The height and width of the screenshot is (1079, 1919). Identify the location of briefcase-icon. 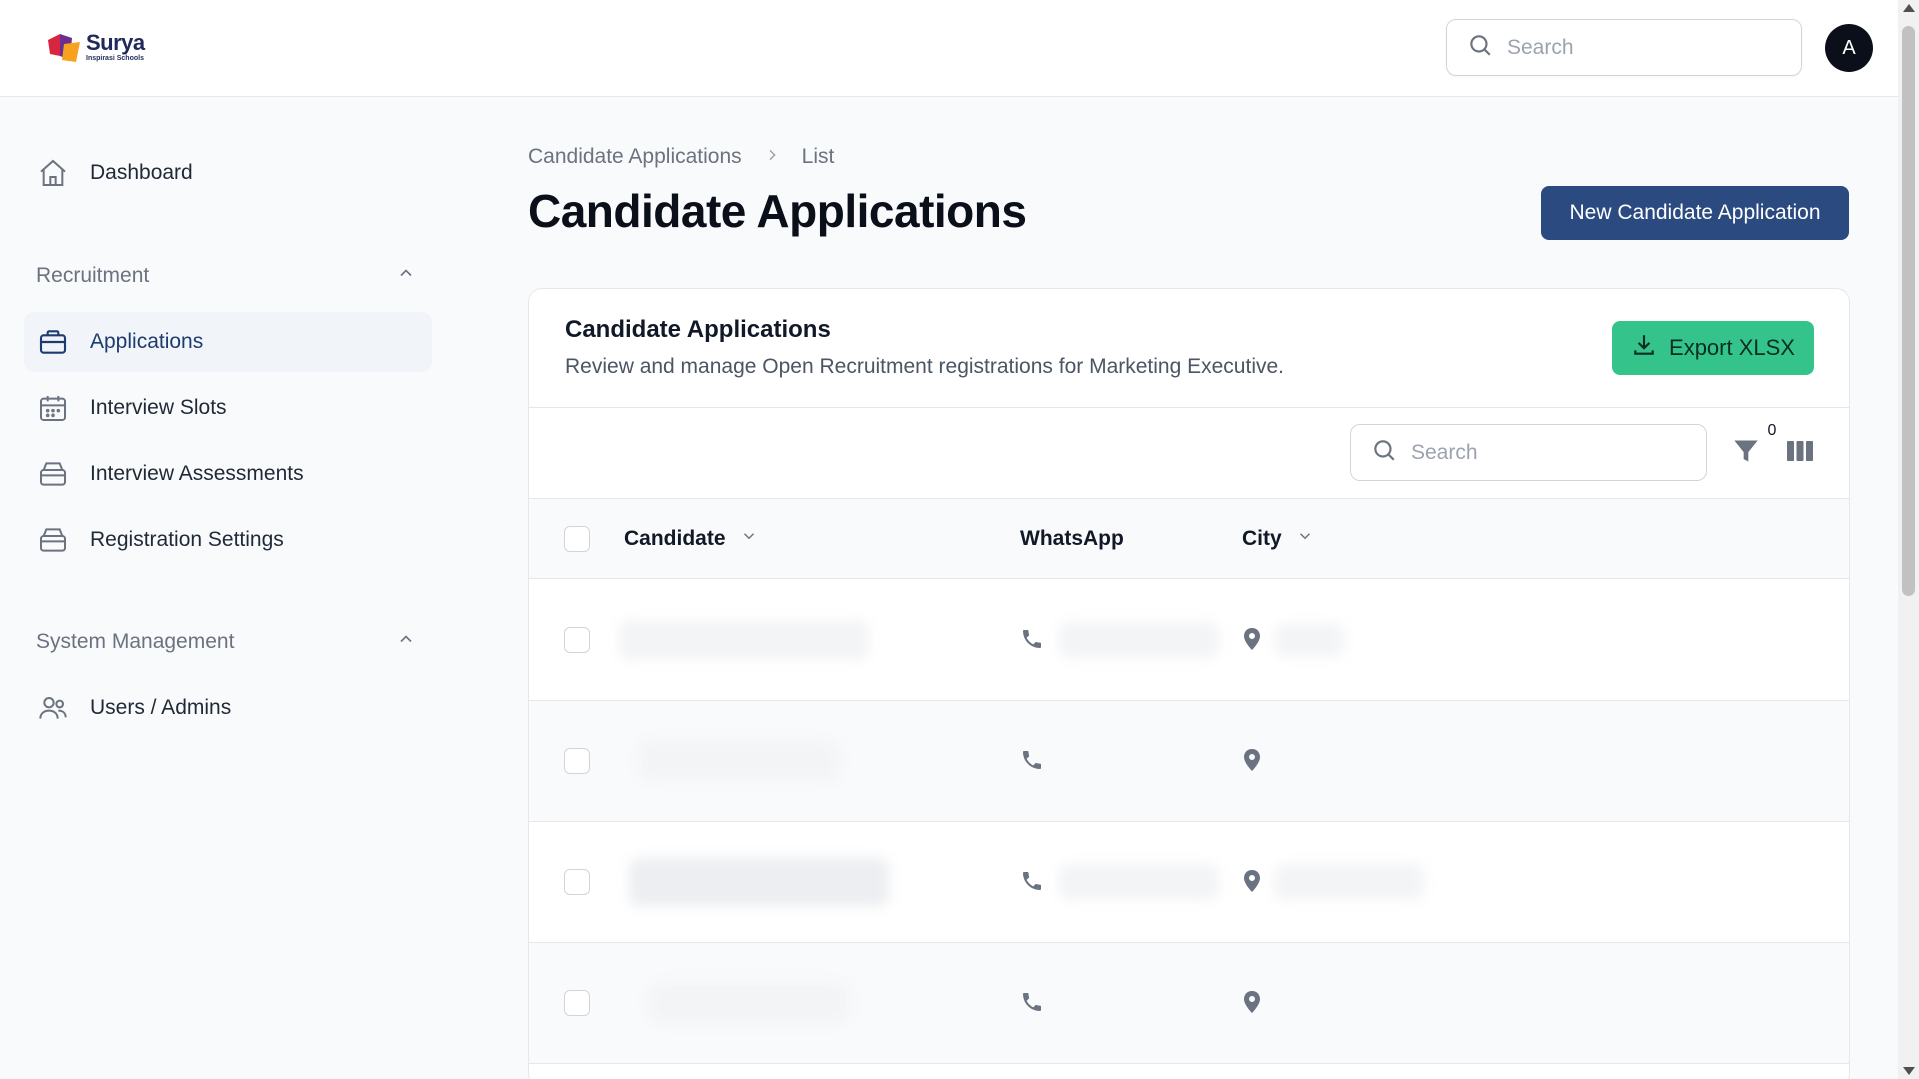
(53, 342).